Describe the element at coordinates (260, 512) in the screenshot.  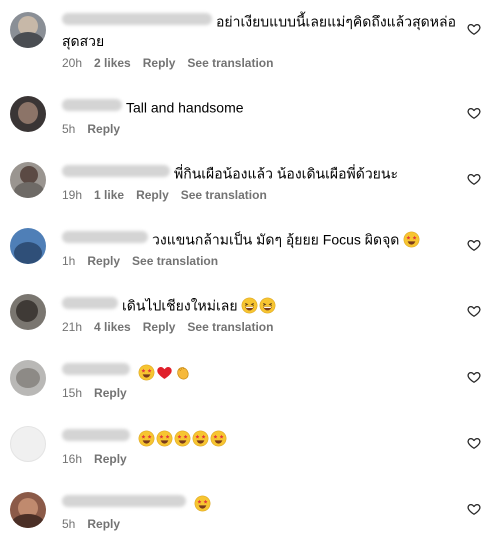
I see `comment-body: 5h Reply` at that location.